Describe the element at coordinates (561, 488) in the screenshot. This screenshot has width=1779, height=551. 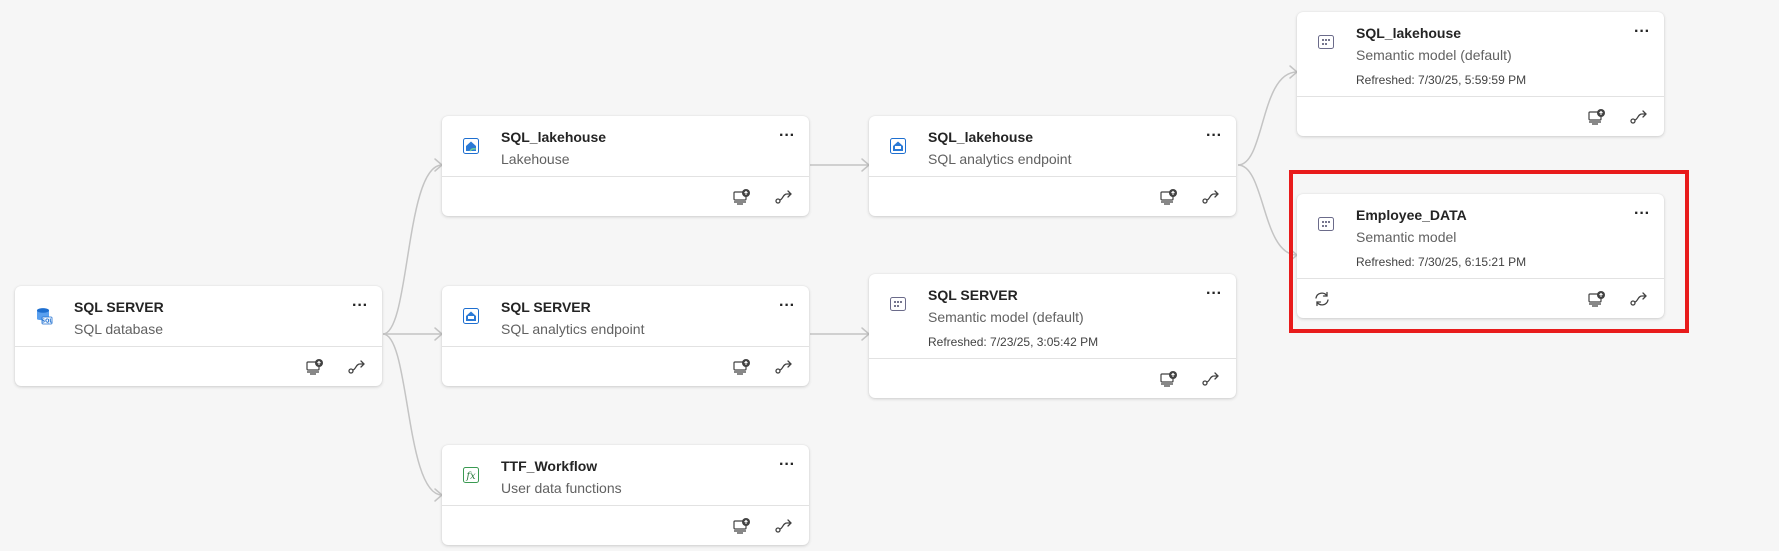
I see `card-subtitle: User data functions` at that location.